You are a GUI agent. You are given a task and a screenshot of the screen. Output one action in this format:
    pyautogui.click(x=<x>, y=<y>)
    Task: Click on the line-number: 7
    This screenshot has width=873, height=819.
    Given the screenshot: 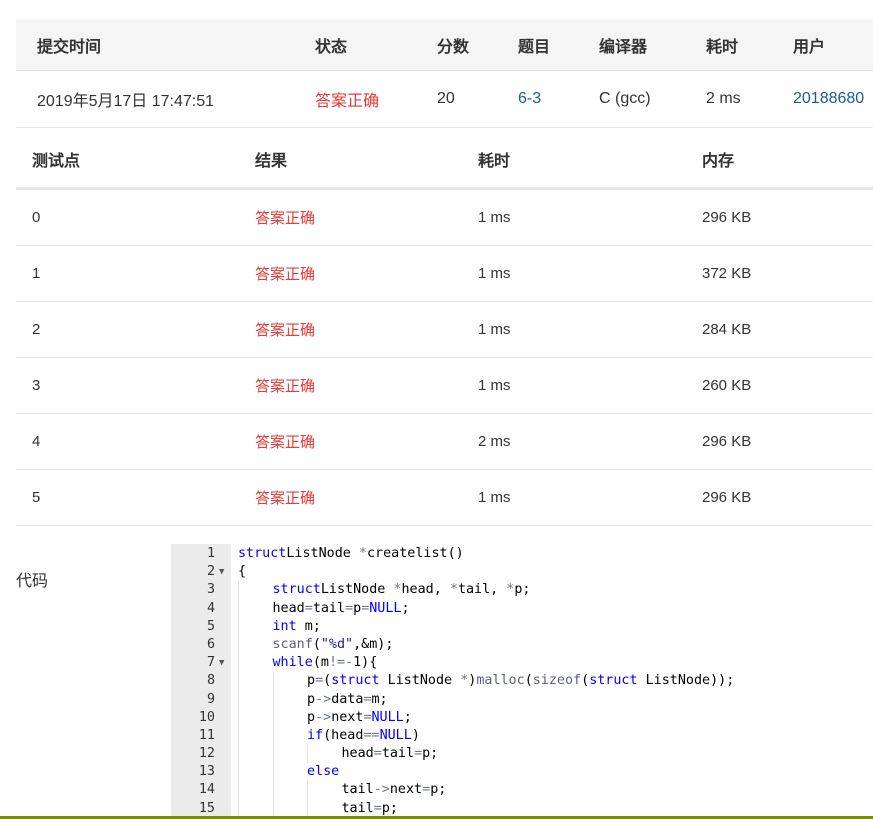 What is the action you would take?
    pyautogui.click(x=210, y=663)
    